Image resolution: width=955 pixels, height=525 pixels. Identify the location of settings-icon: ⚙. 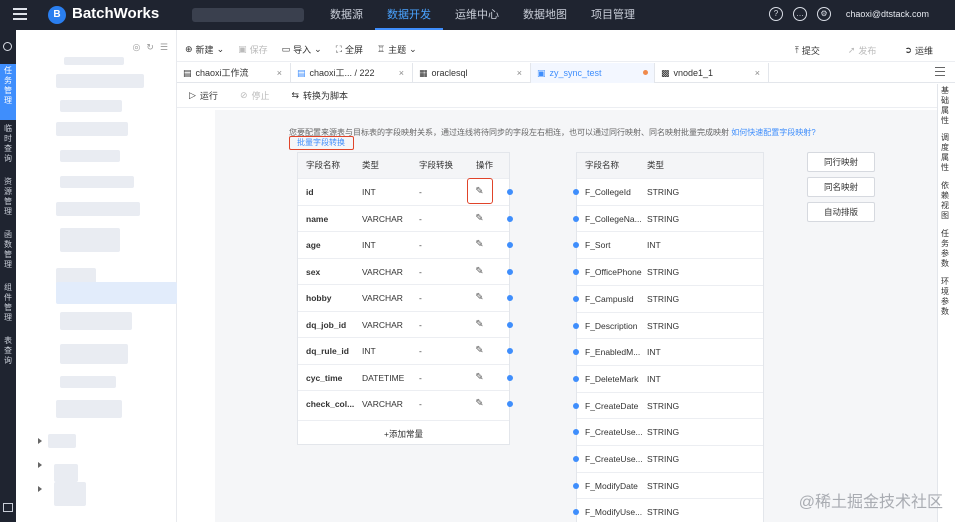
(824, 14).